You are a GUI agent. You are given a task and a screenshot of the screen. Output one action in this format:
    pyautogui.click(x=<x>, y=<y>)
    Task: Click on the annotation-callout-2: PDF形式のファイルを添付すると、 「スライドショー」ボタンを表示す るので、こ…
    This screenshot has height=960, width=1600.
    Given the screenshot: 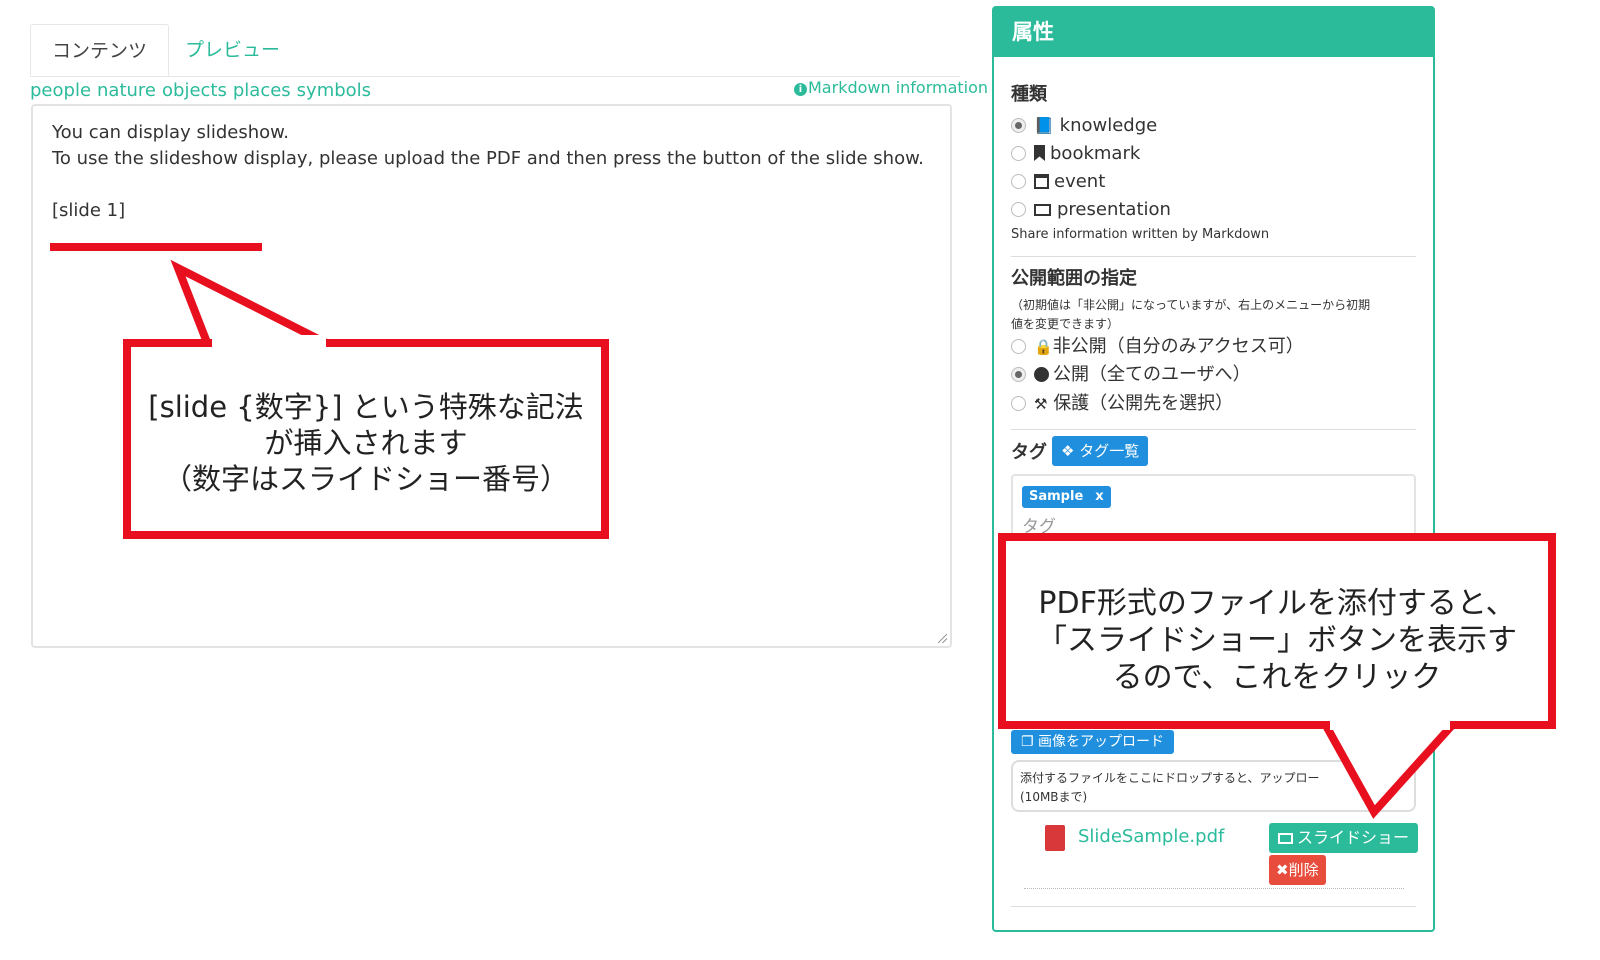 What is the action you would take?
    pyautogui.click(x=1277, y=631)
    